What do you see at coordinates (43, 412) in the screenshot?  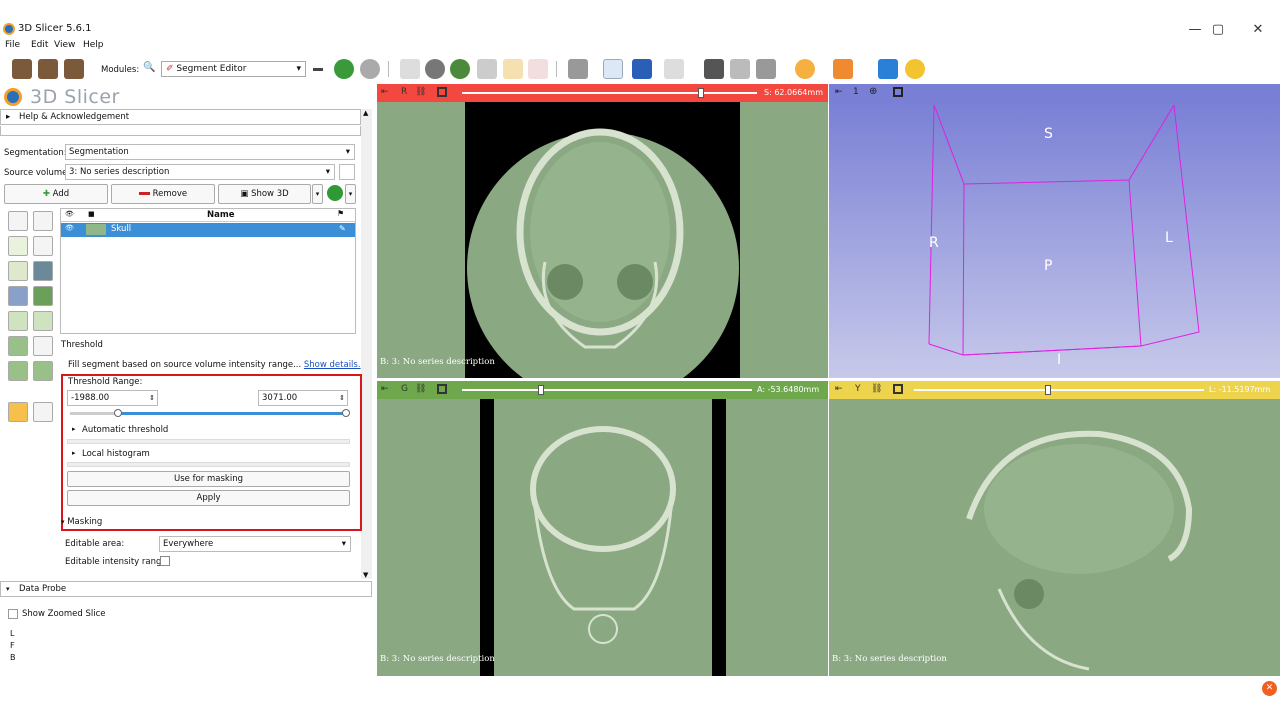 I see `redo-icon` at bounding box center [43, 412].